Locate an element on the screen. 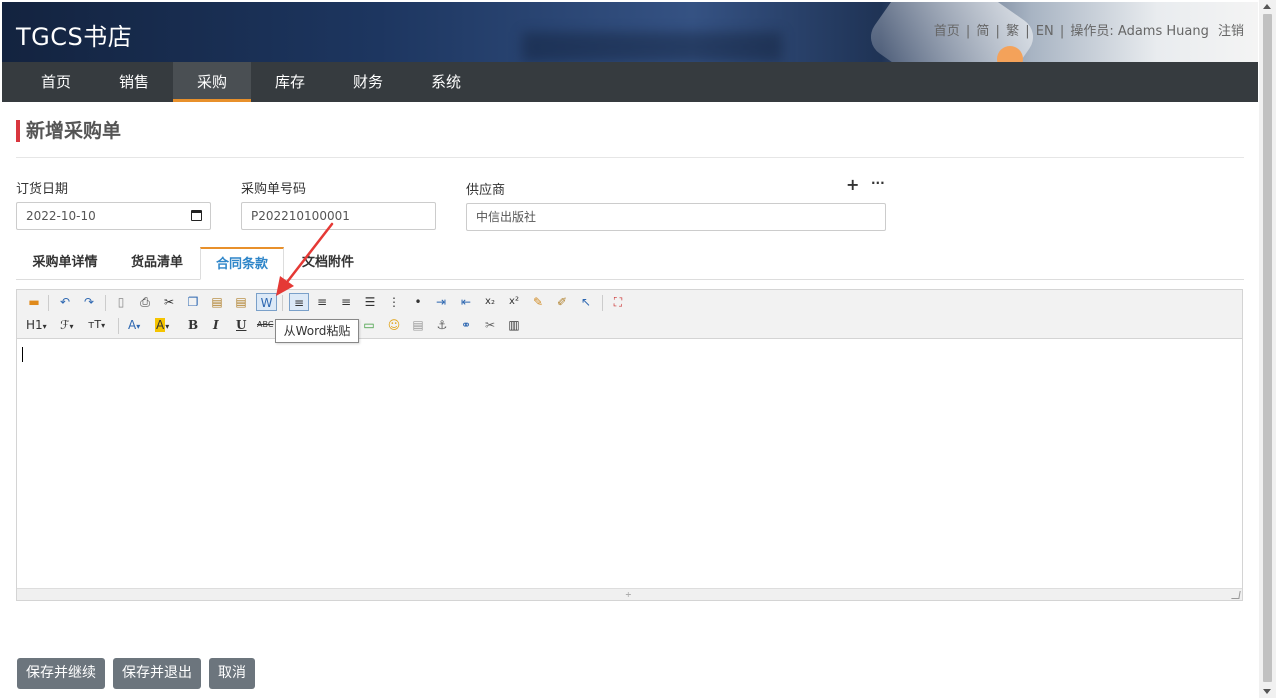 The height and width of the screenshot is (698, 1276). bold-button: B is located at coordinates (193, 325).